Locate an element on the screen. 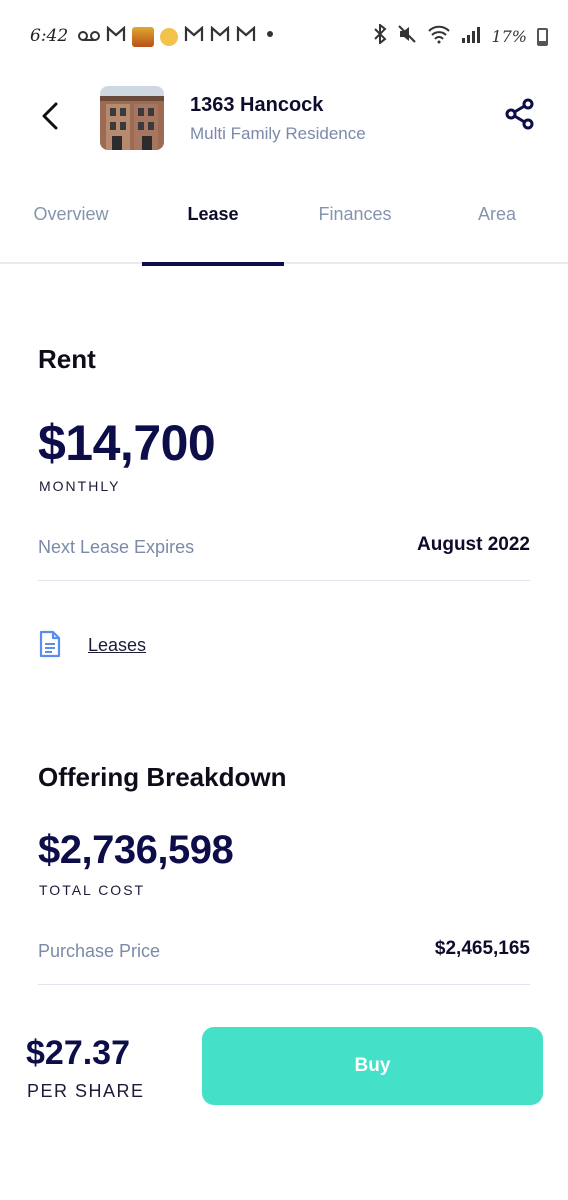  status-bar: 6:42 17% is located at coordinates (284, 36).